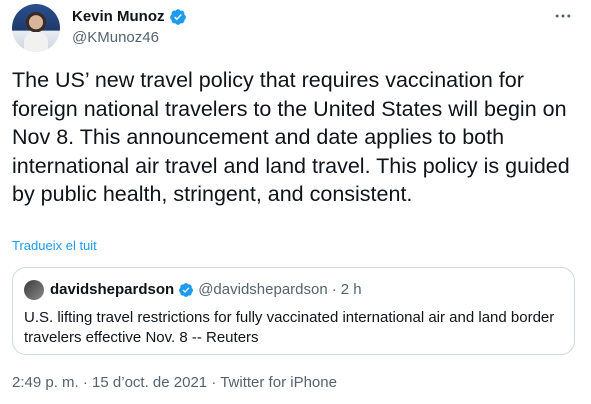  I want to click on tweet-date: 15 d’oct. de 2021, so click(149, 382).